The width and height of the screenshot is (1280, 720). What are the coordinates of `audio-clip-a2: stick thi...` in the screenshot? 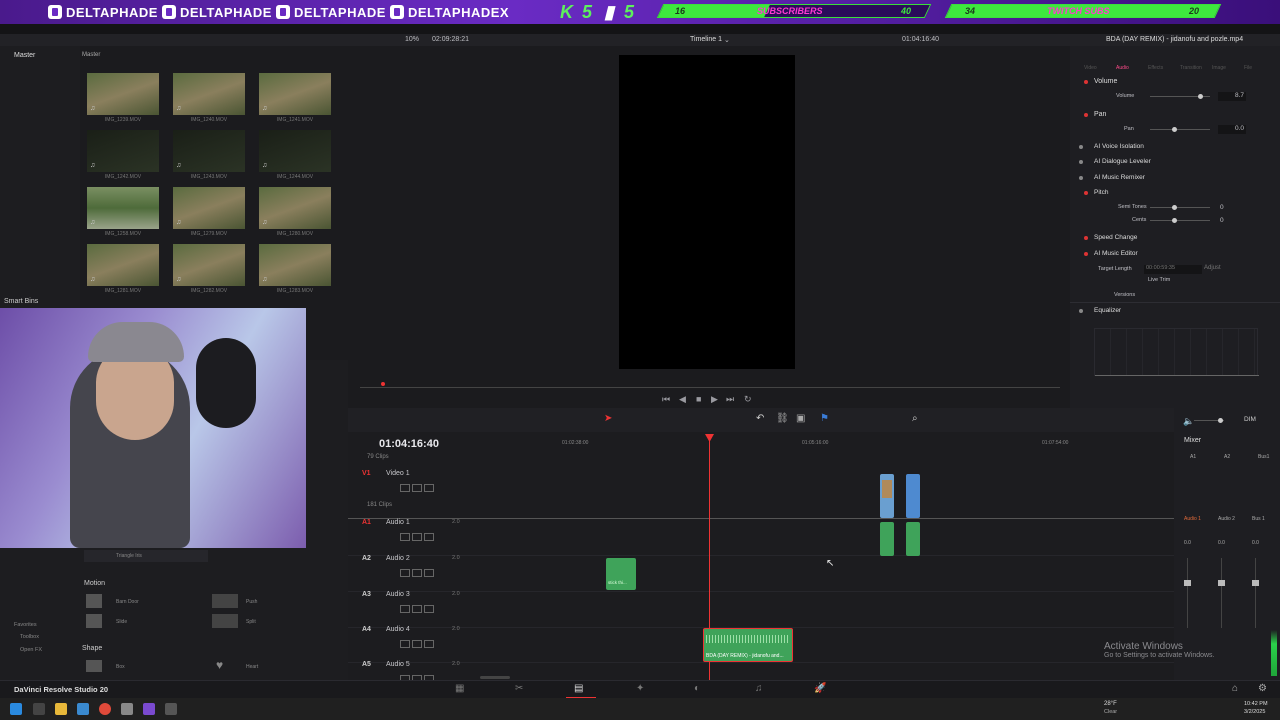 It's located at (621, 574).